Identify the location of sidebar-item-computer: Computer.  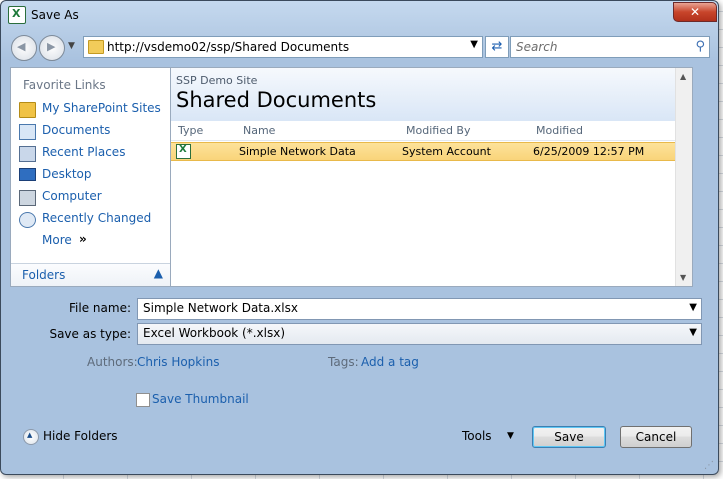
(92, 197).